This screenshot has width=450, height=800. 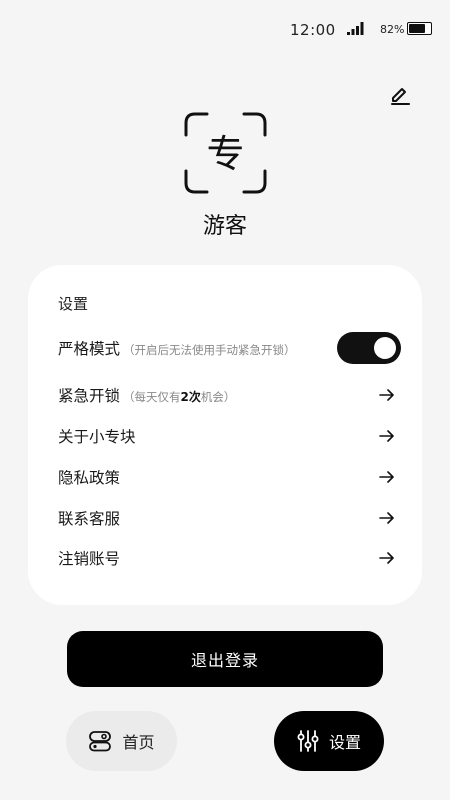 I want to click on nav-settings-label: 设置, so click(x=344, y=742).